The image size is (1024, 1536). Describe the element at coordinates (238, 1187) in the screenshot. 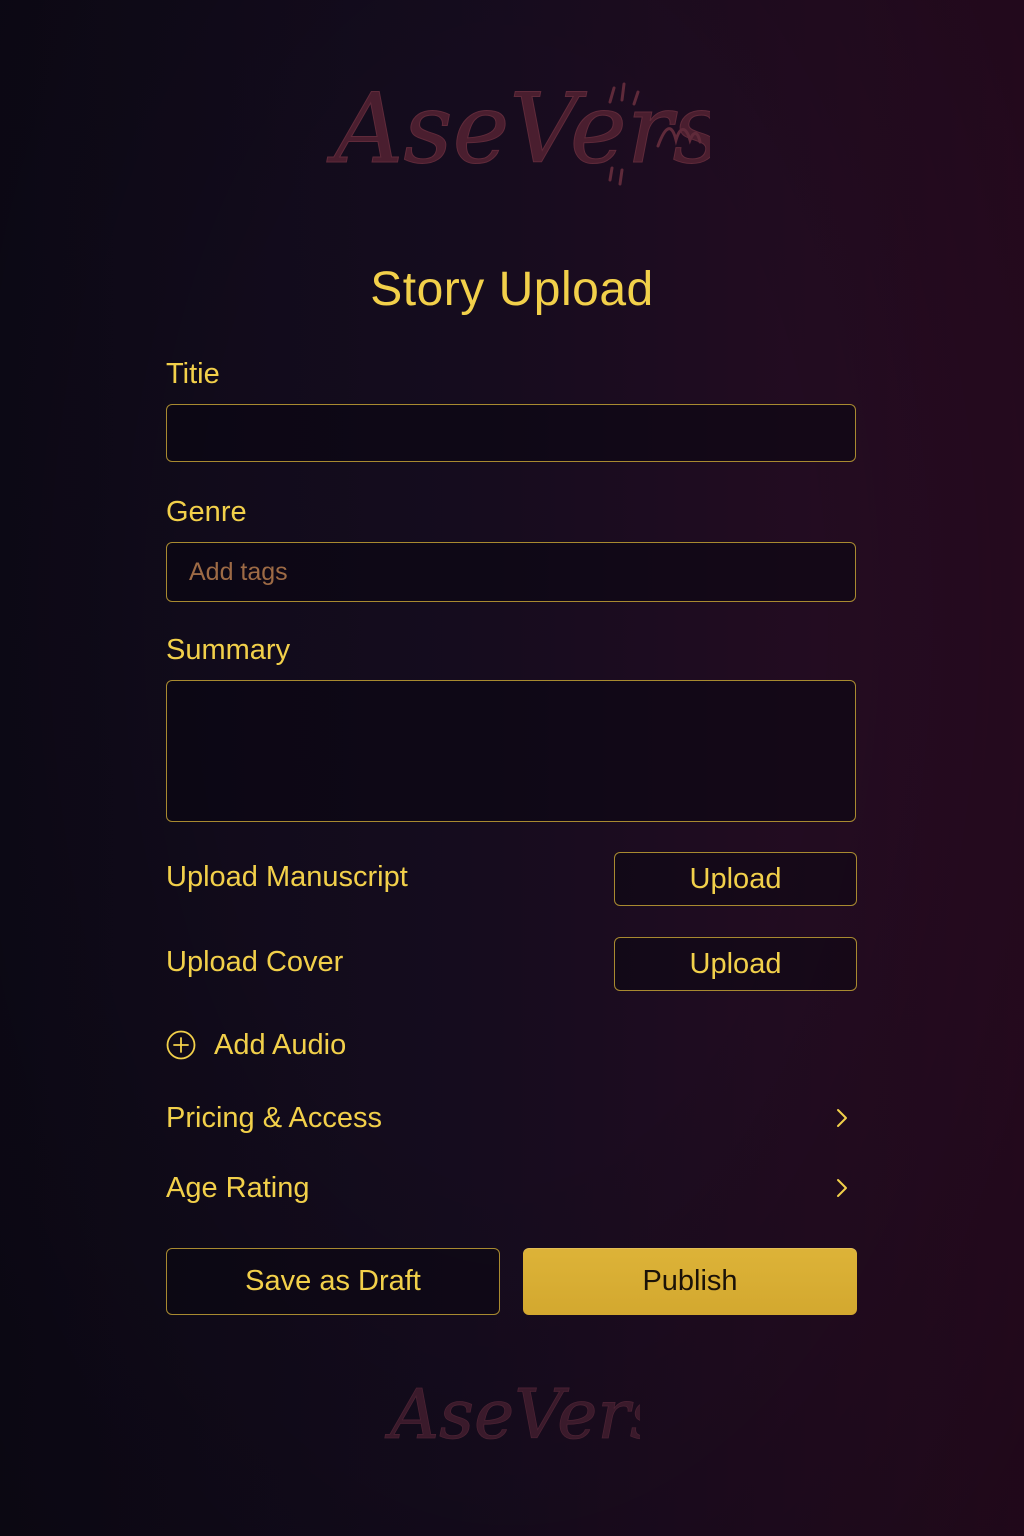

I see `age-rating-label: Age Rating` at that location.